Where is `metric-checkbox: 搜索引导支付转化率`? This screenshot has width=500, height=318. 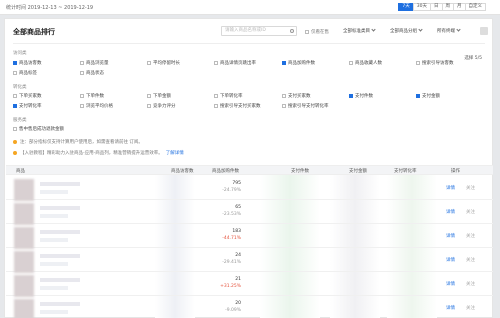
metric-checkbox: 搜索引导支付转化率 is located at coordinates (305, 106).